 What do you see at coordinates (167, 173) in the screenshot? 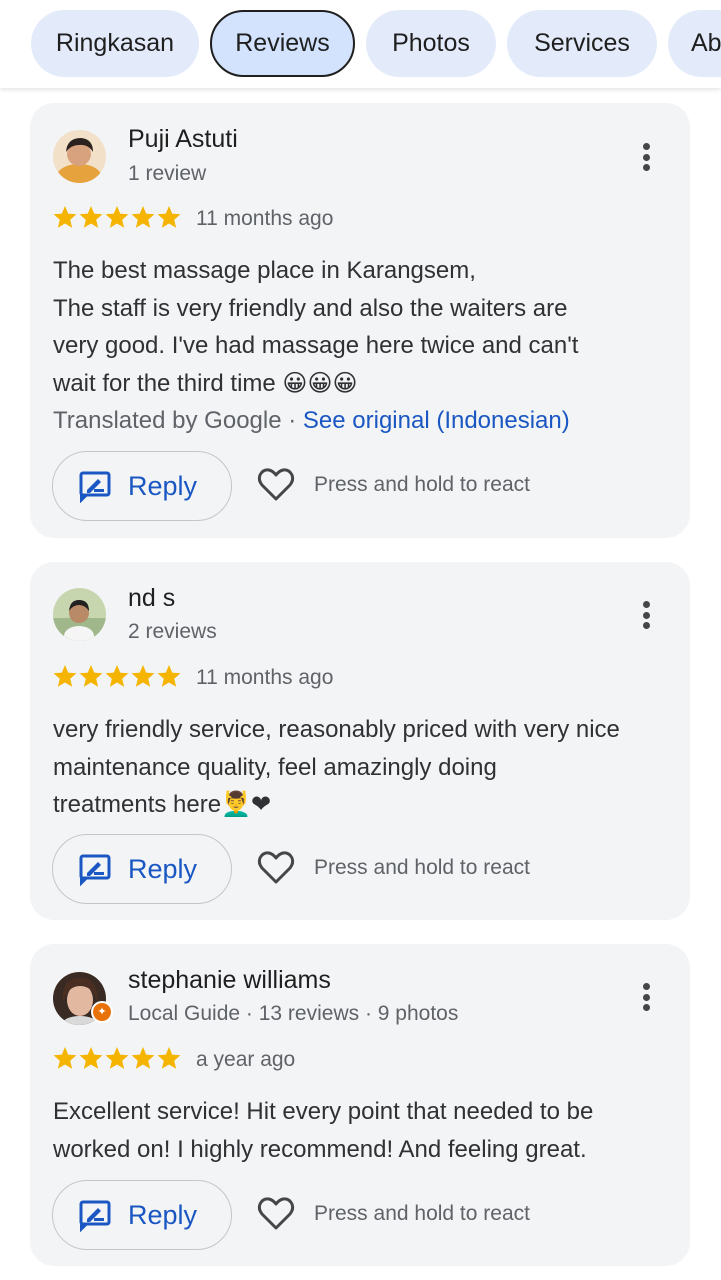
I see `reviewer-meta: 1 review` at bounding box center [167, 173].